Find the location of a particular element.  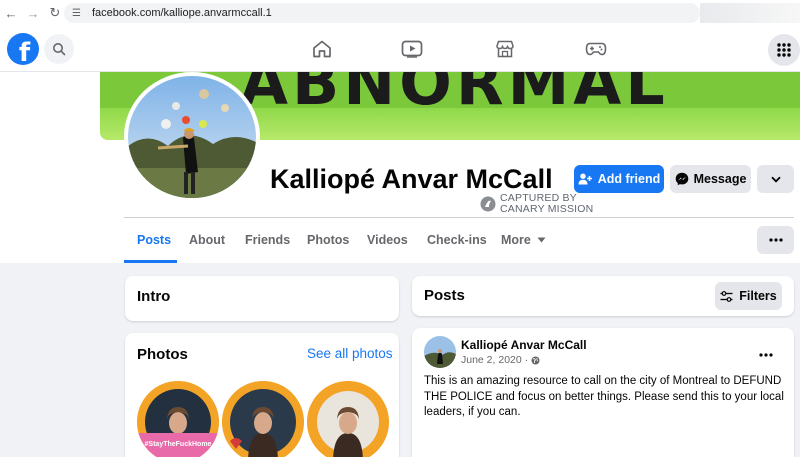

canary-mission-logo-icon is located at coordinates (488, 204).